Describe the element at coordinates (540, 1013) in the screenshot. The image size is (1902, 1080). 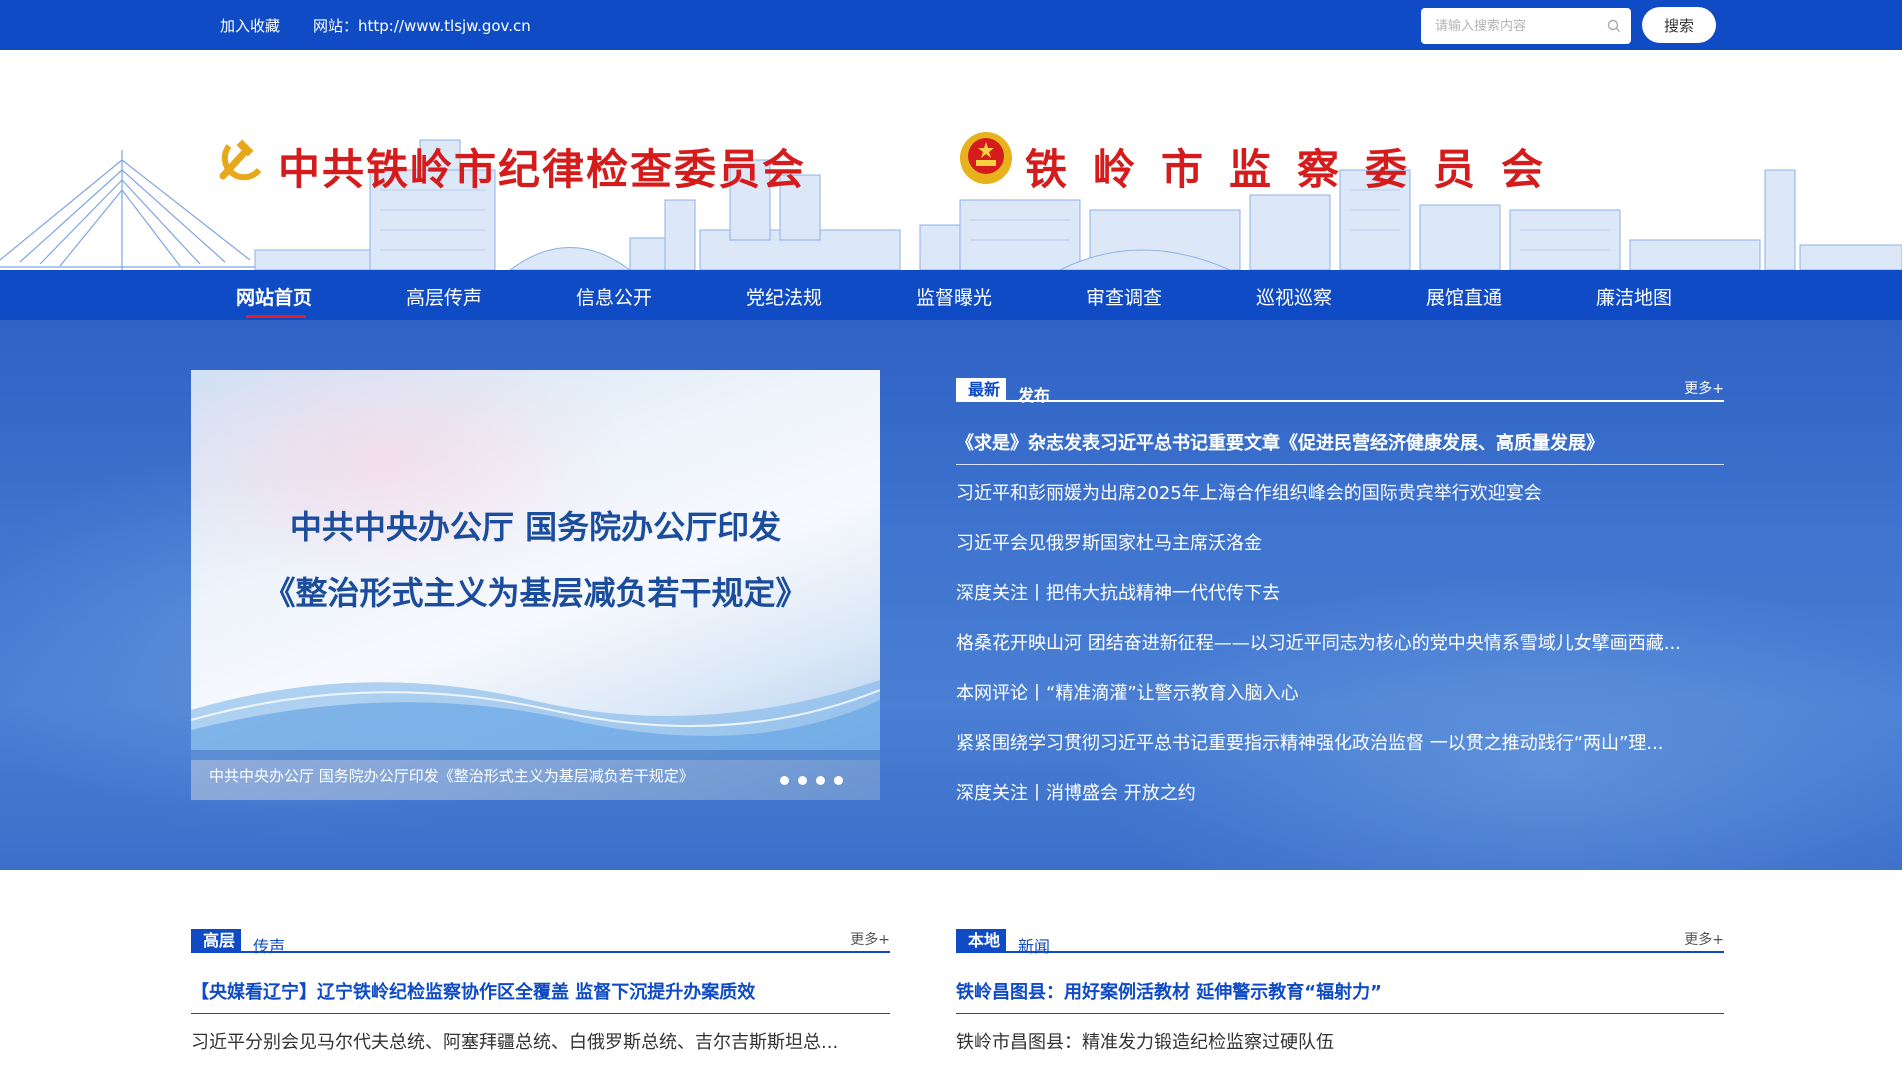
I see `gaoceng-divider` at that location.